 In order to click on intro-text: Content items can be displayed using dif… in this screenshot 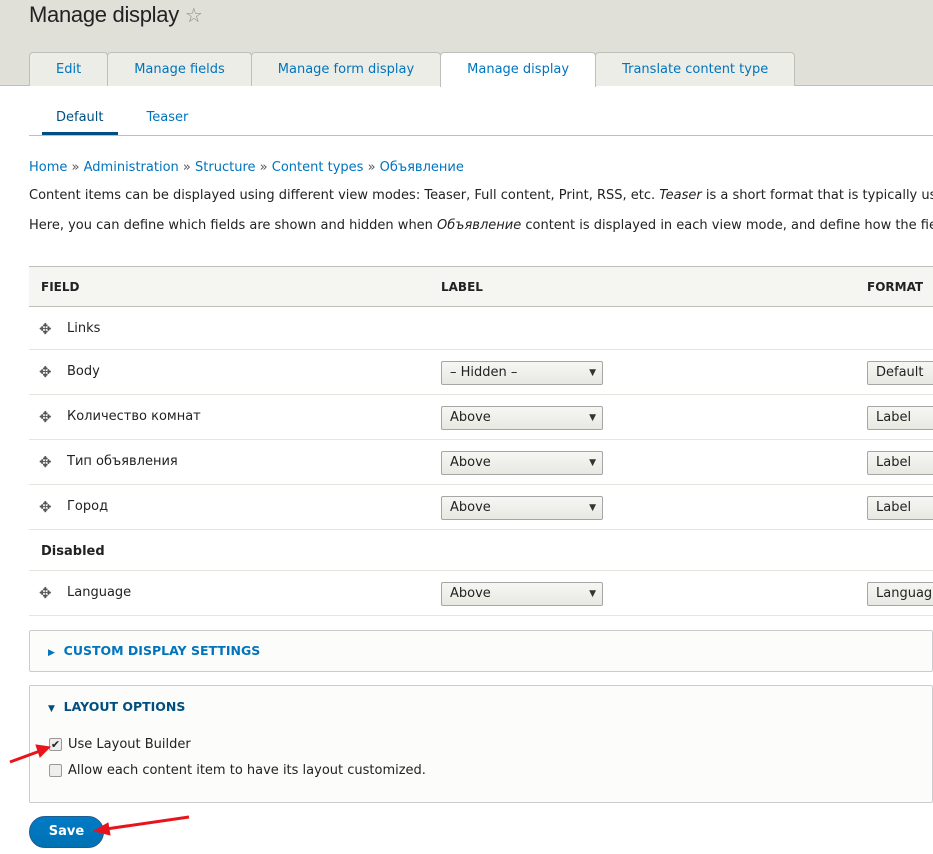, I will do `click(344, 195)`.